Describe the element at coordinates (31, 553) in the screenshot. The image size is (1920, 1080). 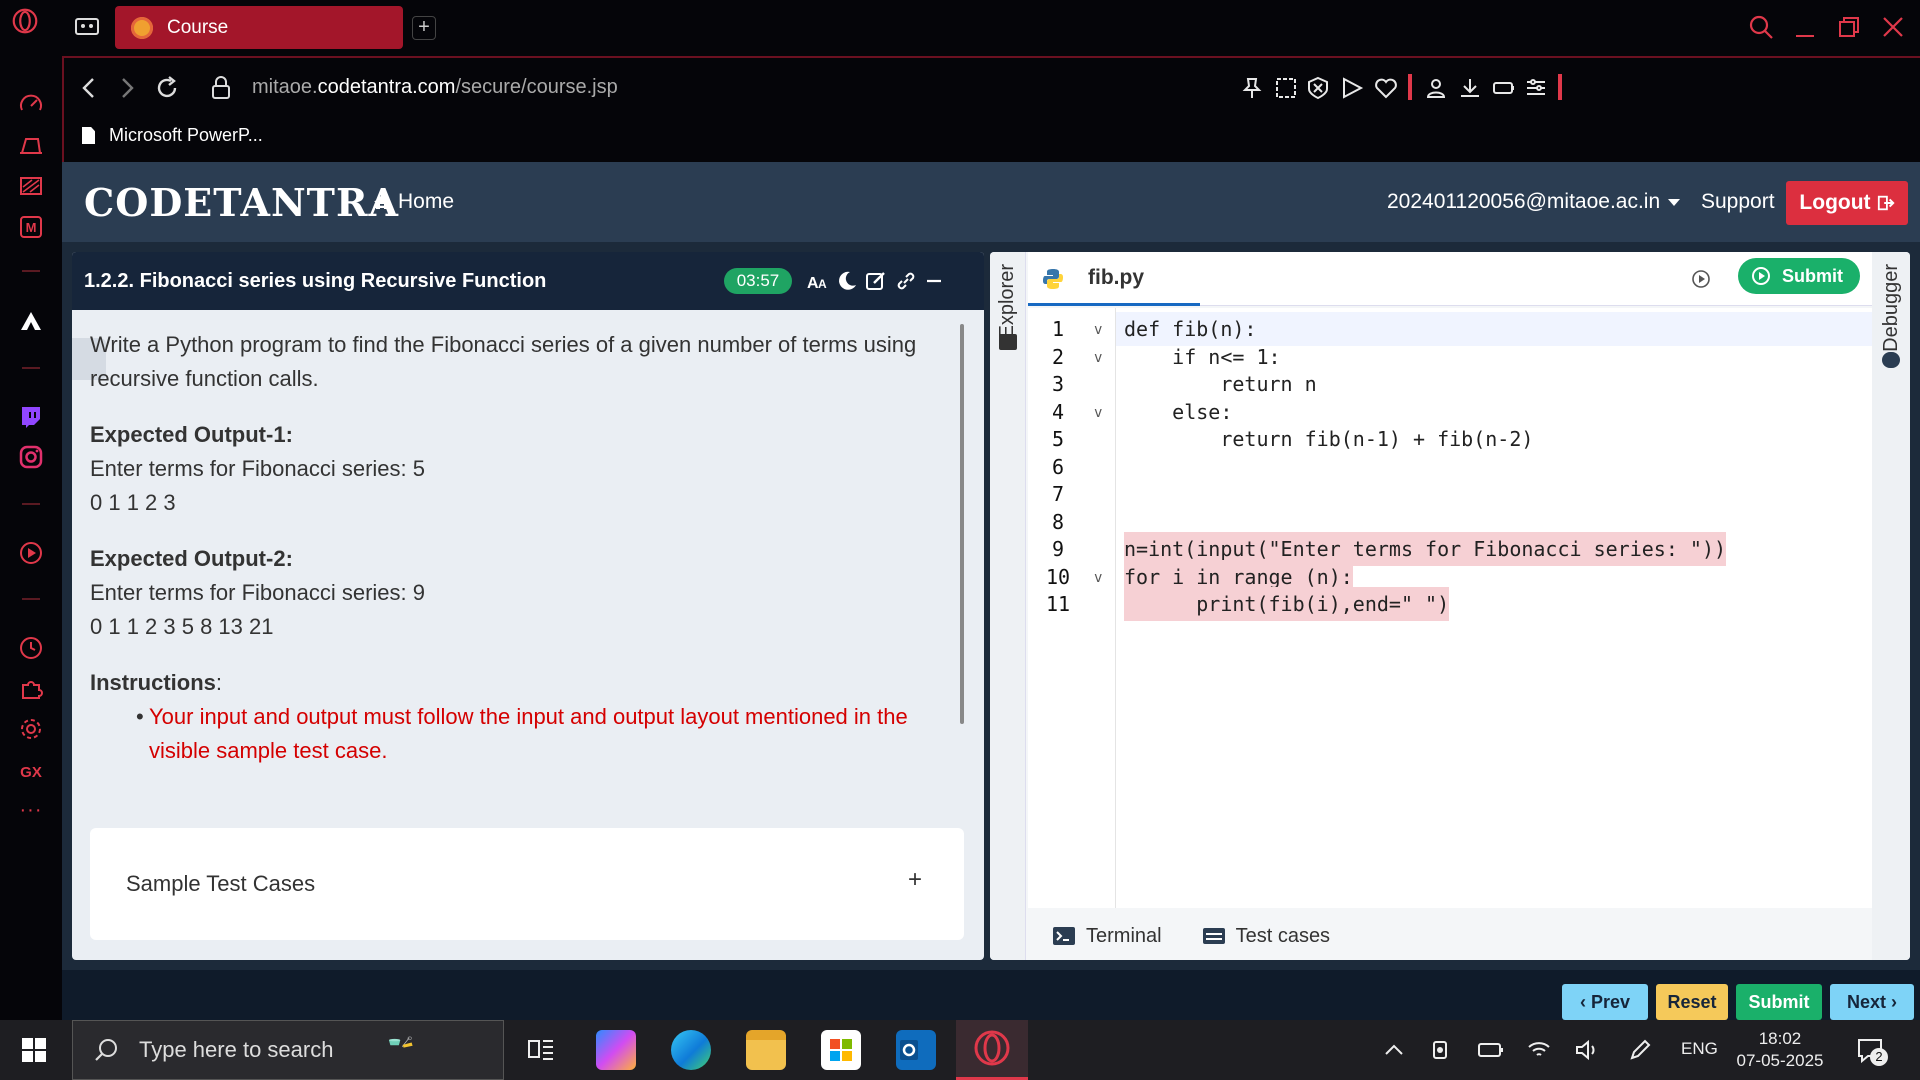
I see `player-icon` at that location.